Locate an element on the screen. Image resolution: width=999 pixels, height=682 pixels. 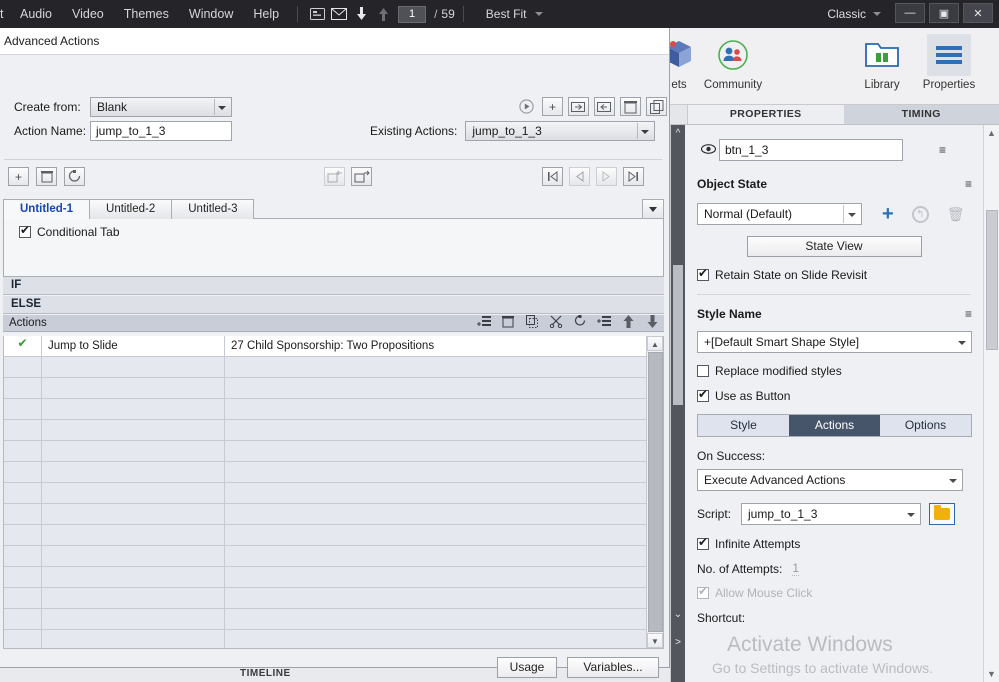
actions-grid-scrollbar: ▲ ▼ is located at coordinates (654, 492).